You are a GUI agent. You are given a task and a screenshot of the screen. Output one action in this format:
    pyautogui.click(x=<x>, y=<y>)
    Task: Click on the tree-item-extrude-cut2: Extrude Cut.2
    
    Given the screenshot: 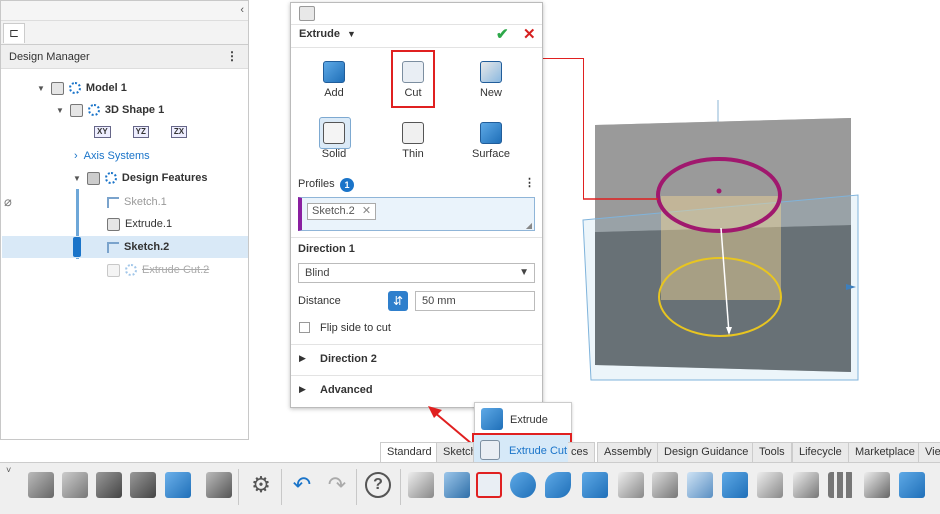 What is the action you would take?
    pyautogui.click(x=158, y=270)
    